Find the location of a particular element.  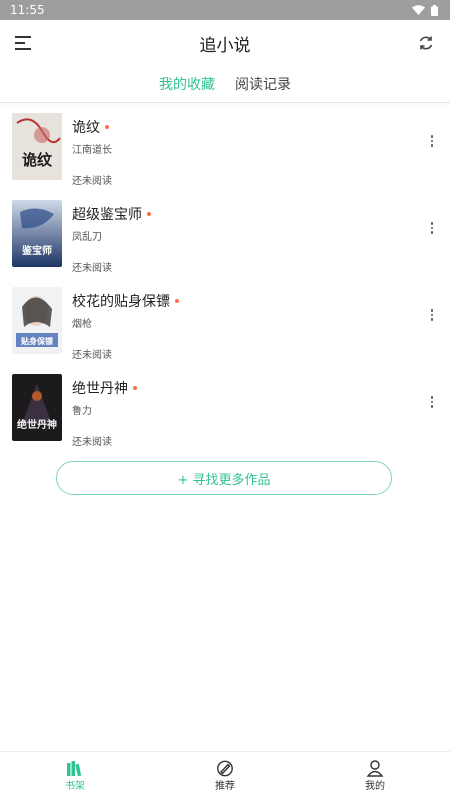

book-title: 绝世丹神 is located at coordinates (100, 389).